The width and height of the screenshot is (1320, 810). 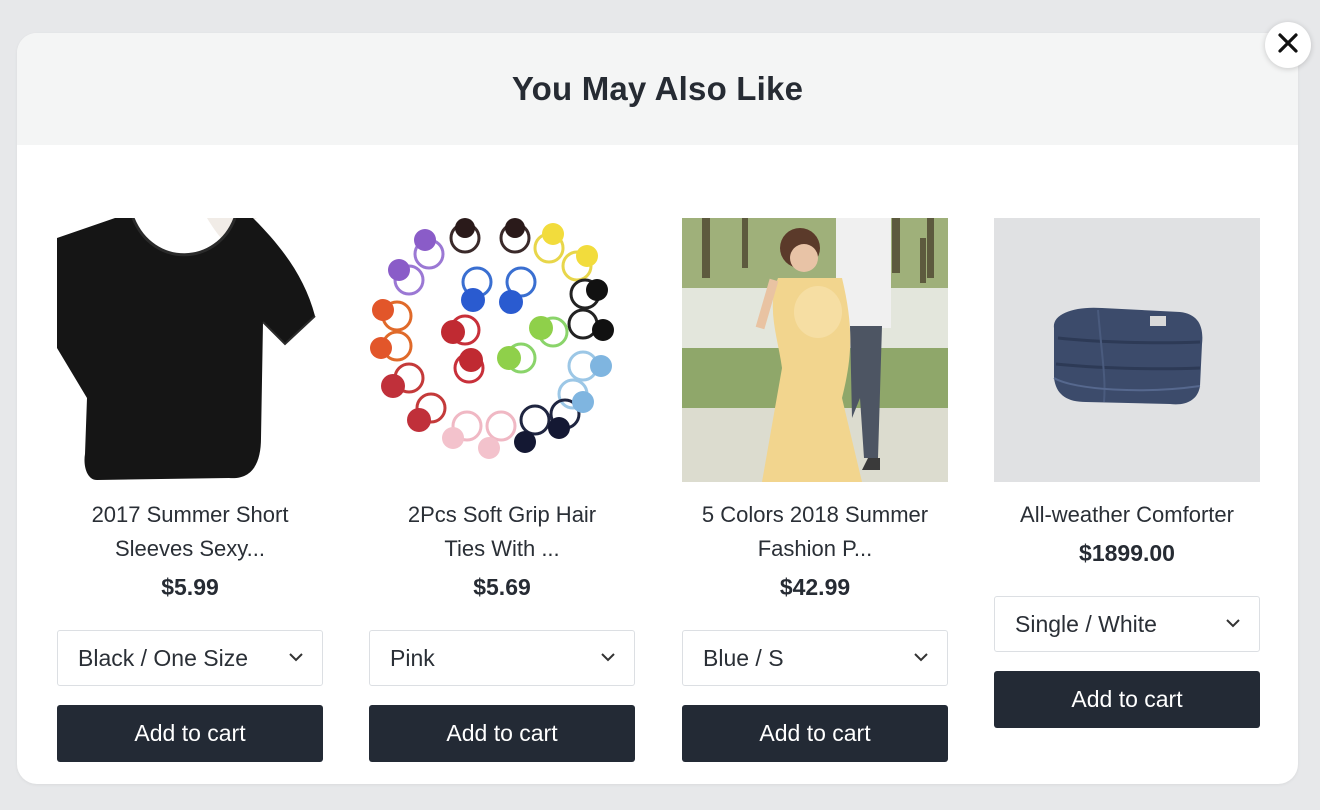 I want to click on product-name: All-weather Comforter, so click(x=1127, y=515).